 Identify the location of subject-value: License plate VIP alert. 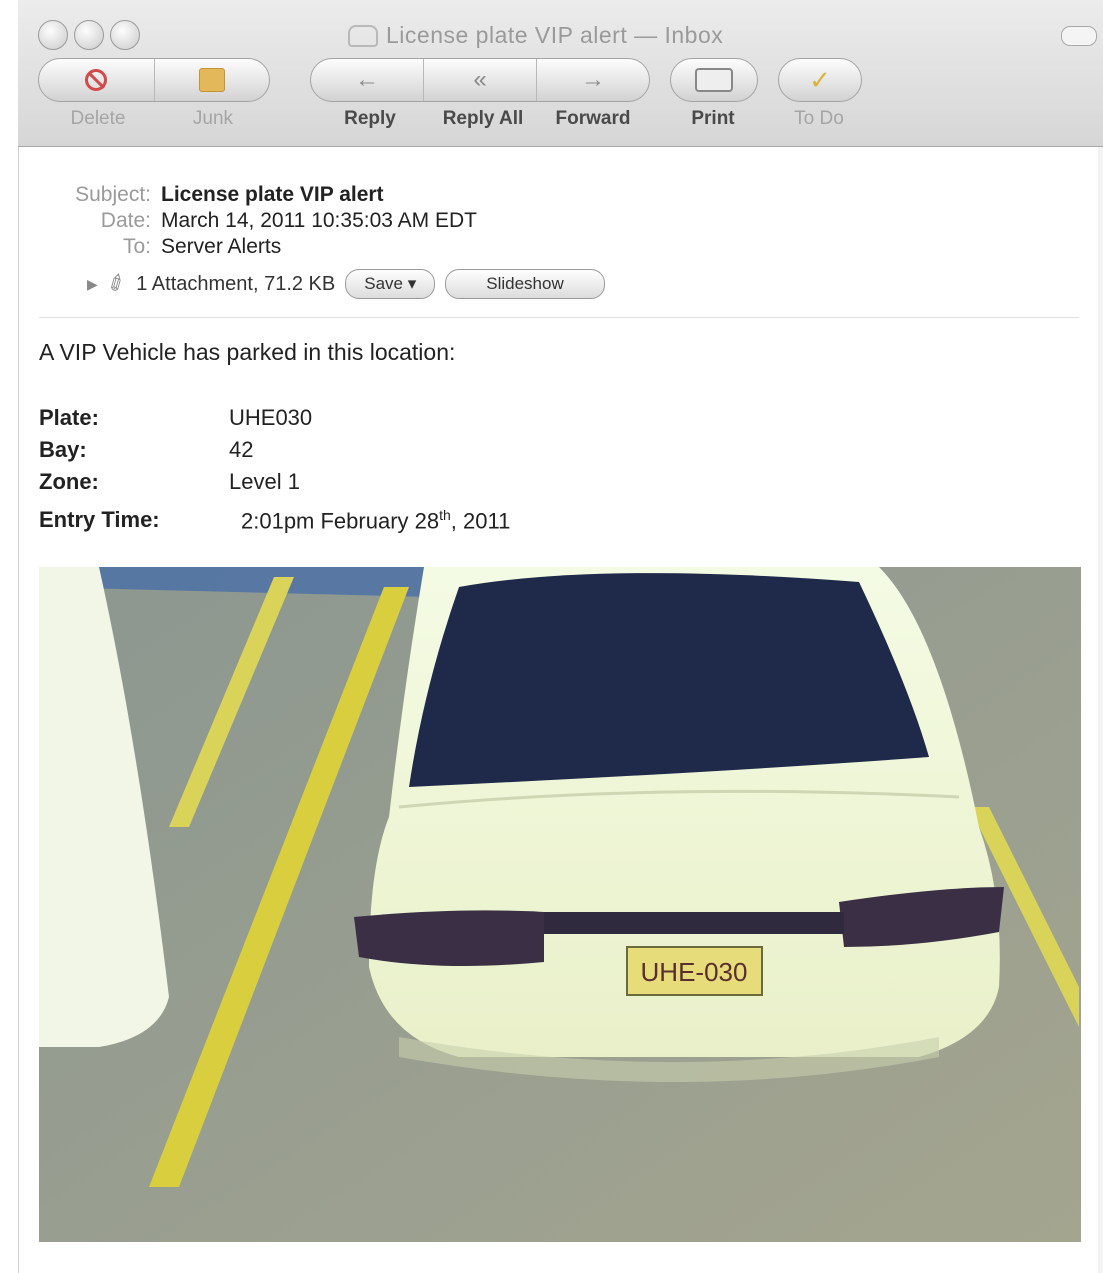
(272, 194).